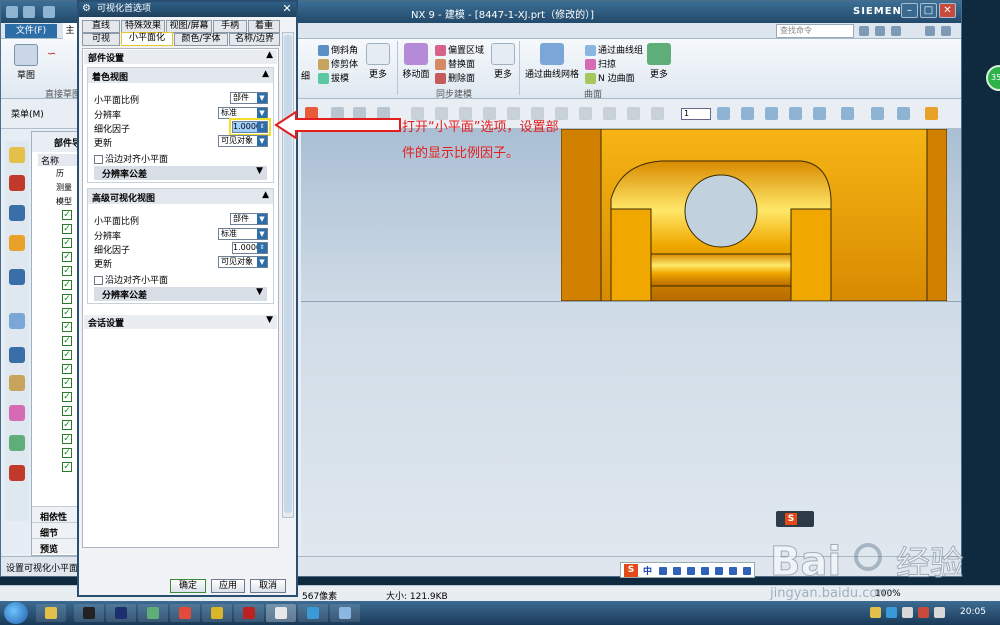 The width and height of the screenshot is (1000, 625). I want to click on taskbar-clock: 20:05, so click(973, 612).